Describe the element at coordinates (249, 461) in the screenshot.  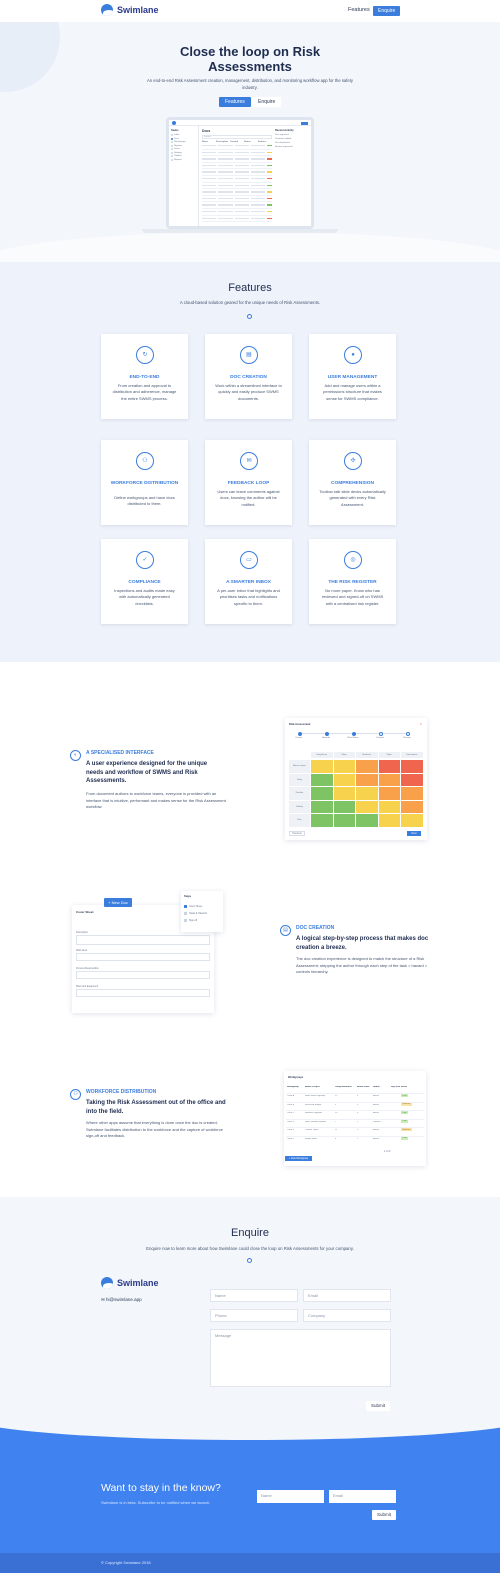
I see `comment-icon: ✉` at that location.